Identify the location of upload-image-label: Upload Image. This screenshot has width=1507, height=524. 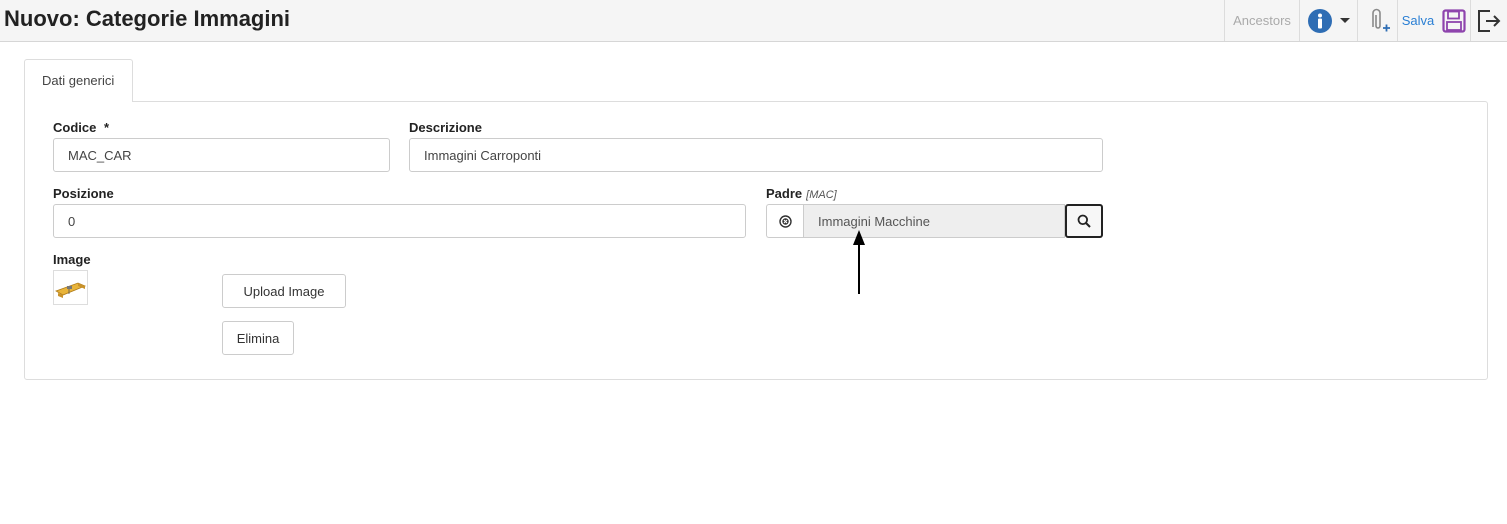
(284, 291).